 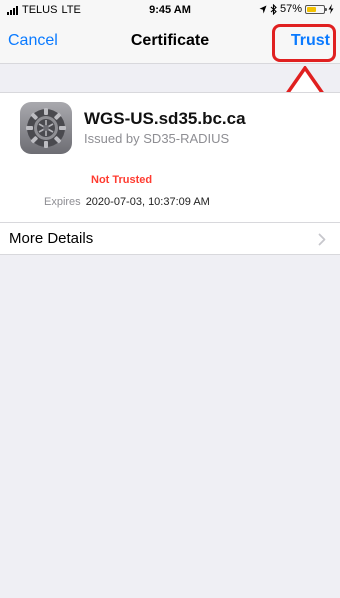 I want to click on trust-button: Trust, so click(x=310, y=41).